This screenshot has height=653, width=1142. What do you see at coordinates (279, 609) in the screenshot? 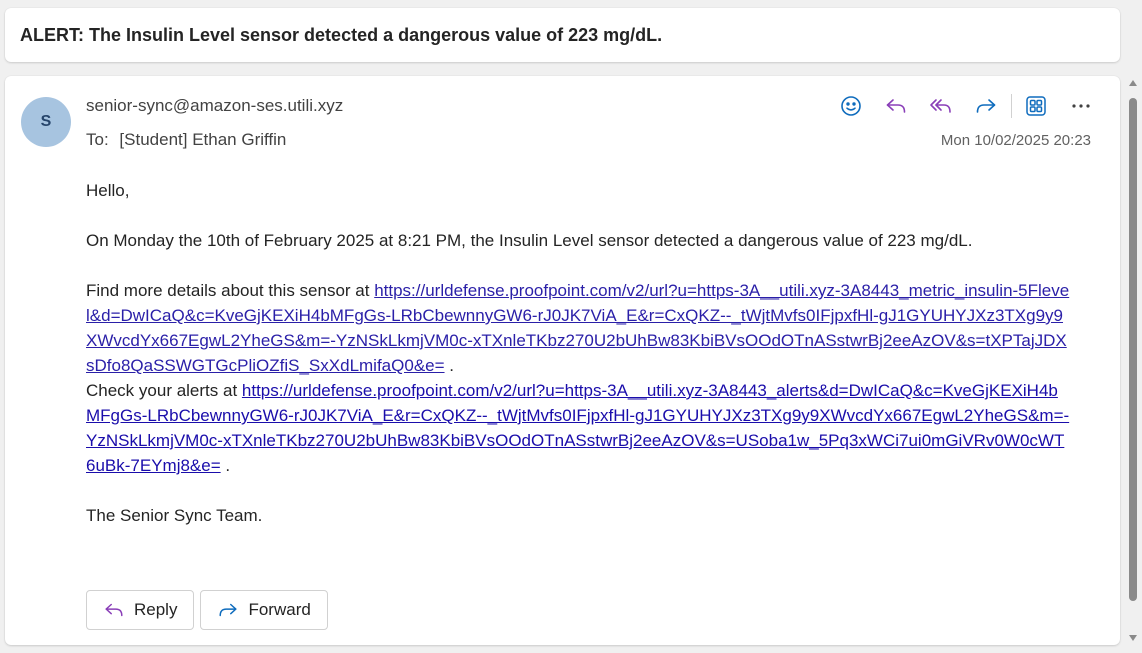
I see `forward-label: Forward` at bounding box center [279, 609].